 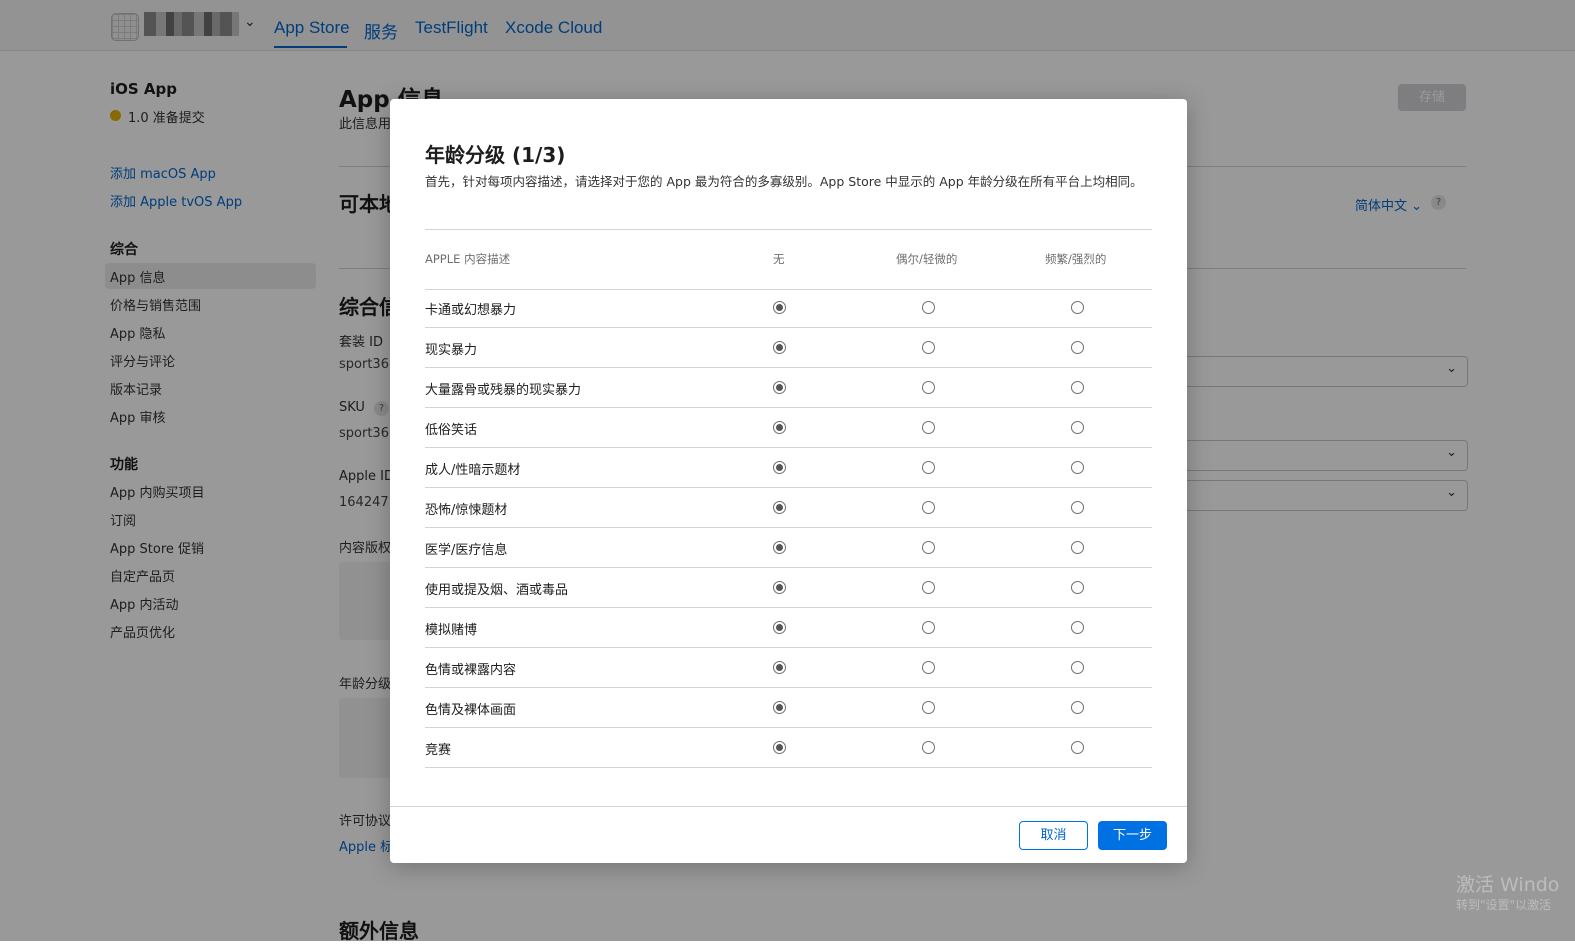 I want to click on table-header: APPLE 内容描述 无 偶尔/轻微的 频繁/强烈的, so click(x=788, y=259).